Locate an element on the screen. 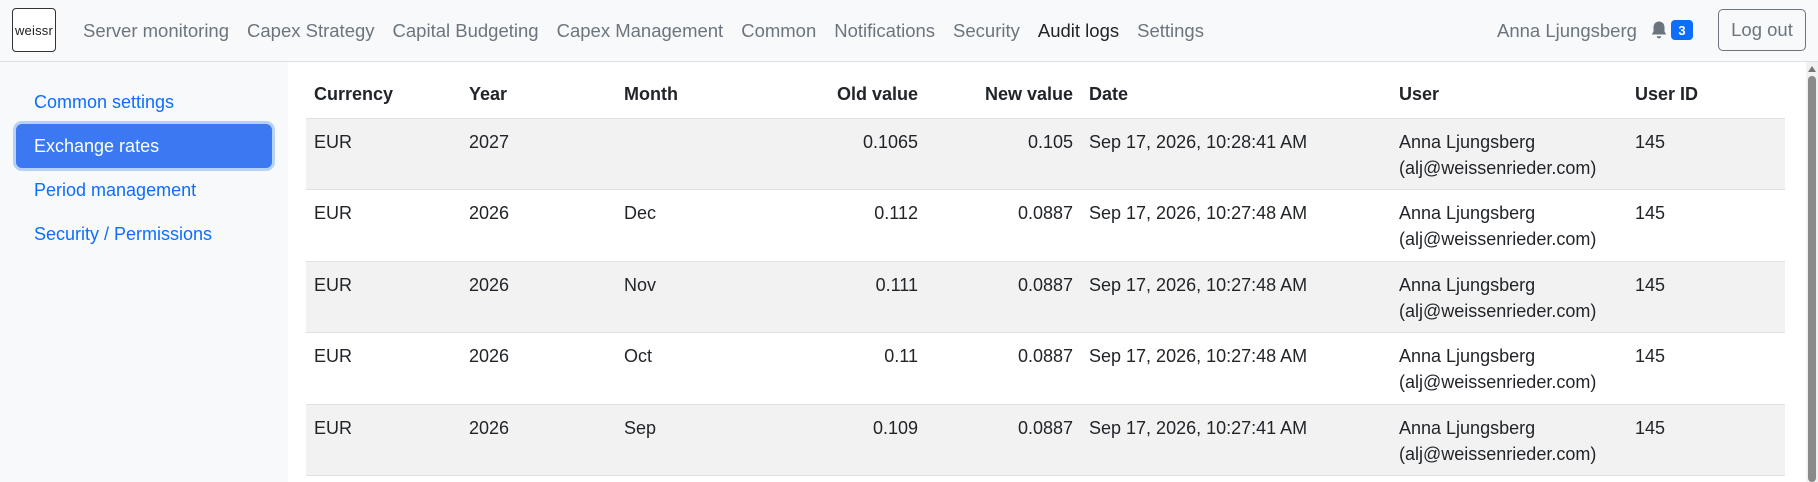  cell-month is located at coordinates (693, 154).